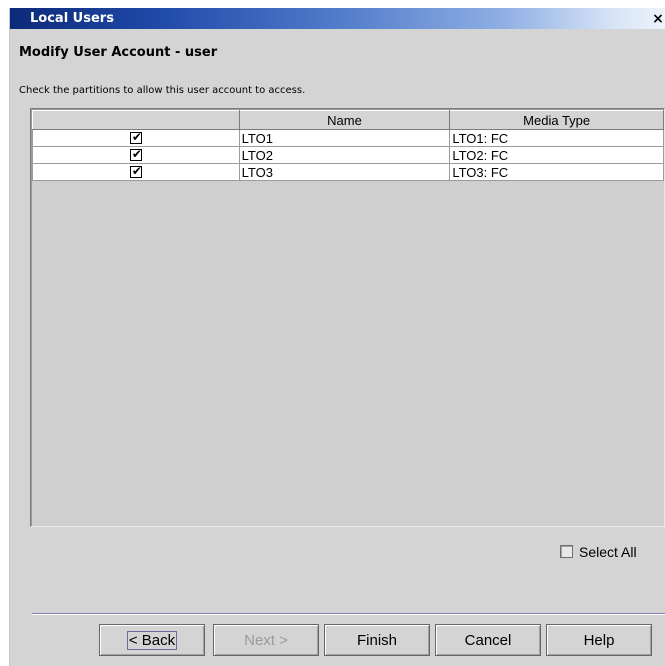 The width and height of the screenshot is (665, 666). Describe the element at coordinates (72, 18) in the screenshot. I see `window-title: Local Users` at that location.